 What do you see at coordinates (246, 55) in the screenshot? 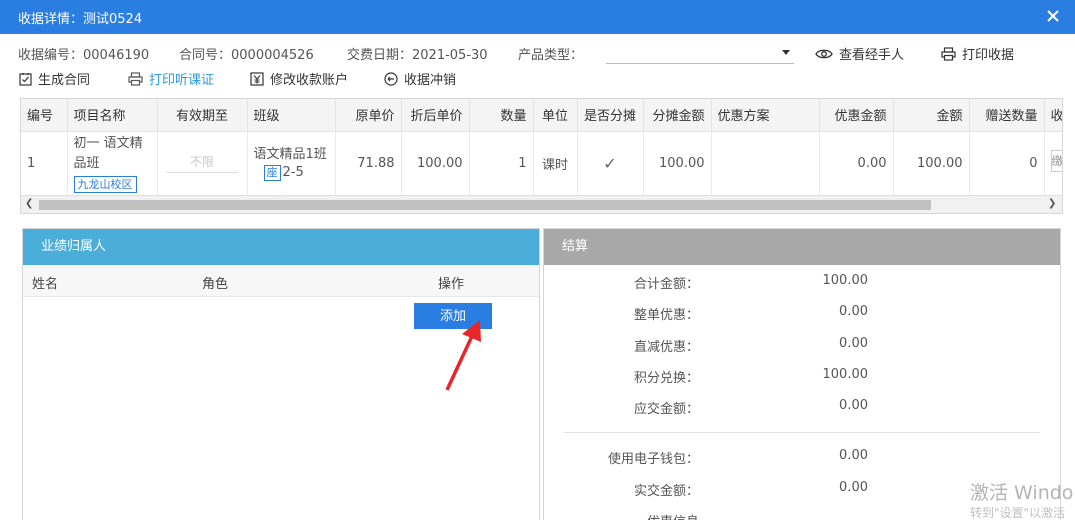
I see `contract-number: 合同号：0000004526` at bounding box center [246, 55].